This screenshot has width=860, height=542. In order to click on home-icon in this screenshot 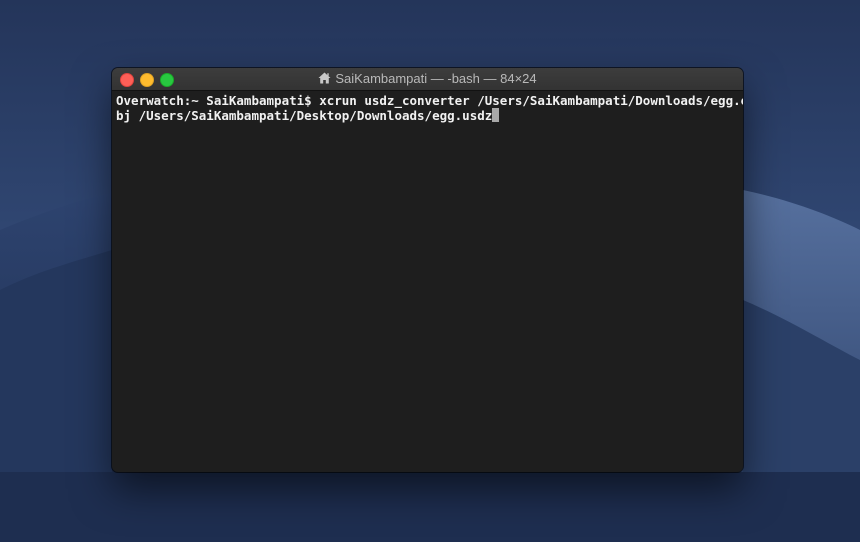, I will do `click(324, 78)`.